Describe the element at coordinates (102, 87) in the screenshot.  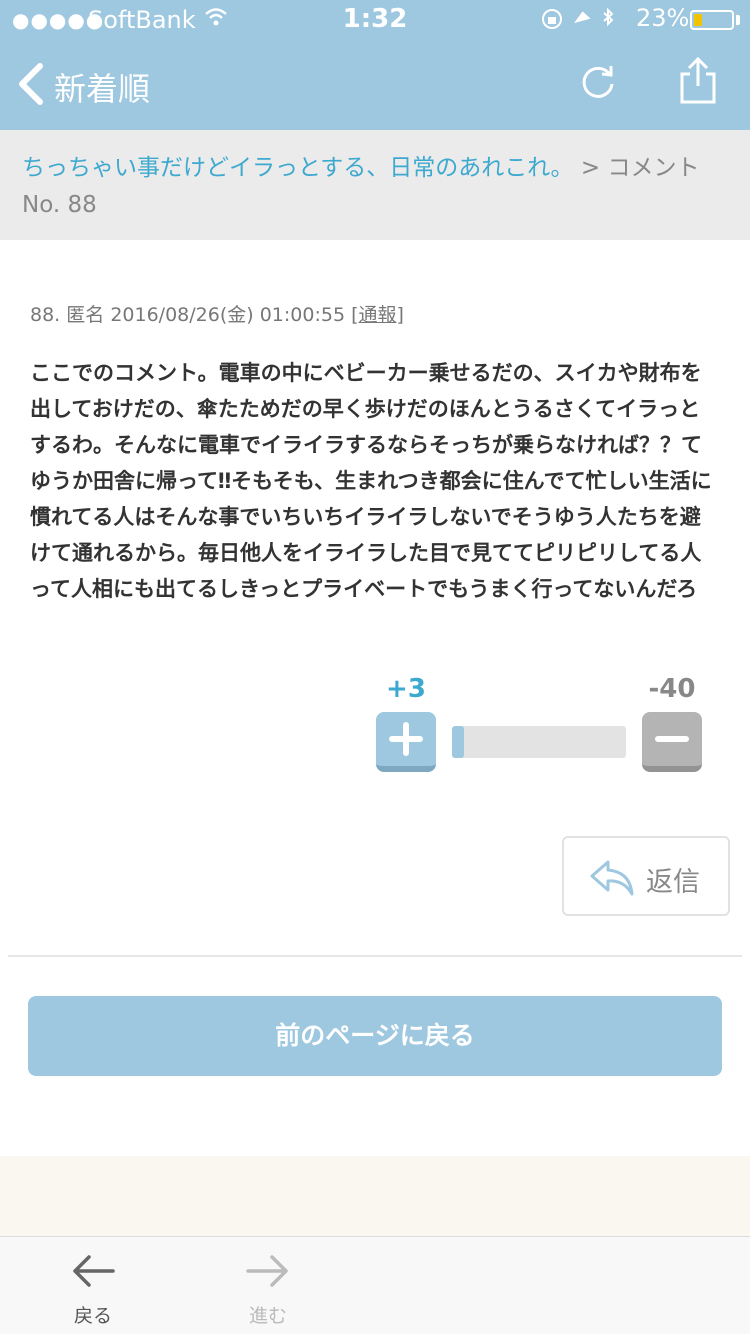
I see `nav-back-label: 新着順` at that location.